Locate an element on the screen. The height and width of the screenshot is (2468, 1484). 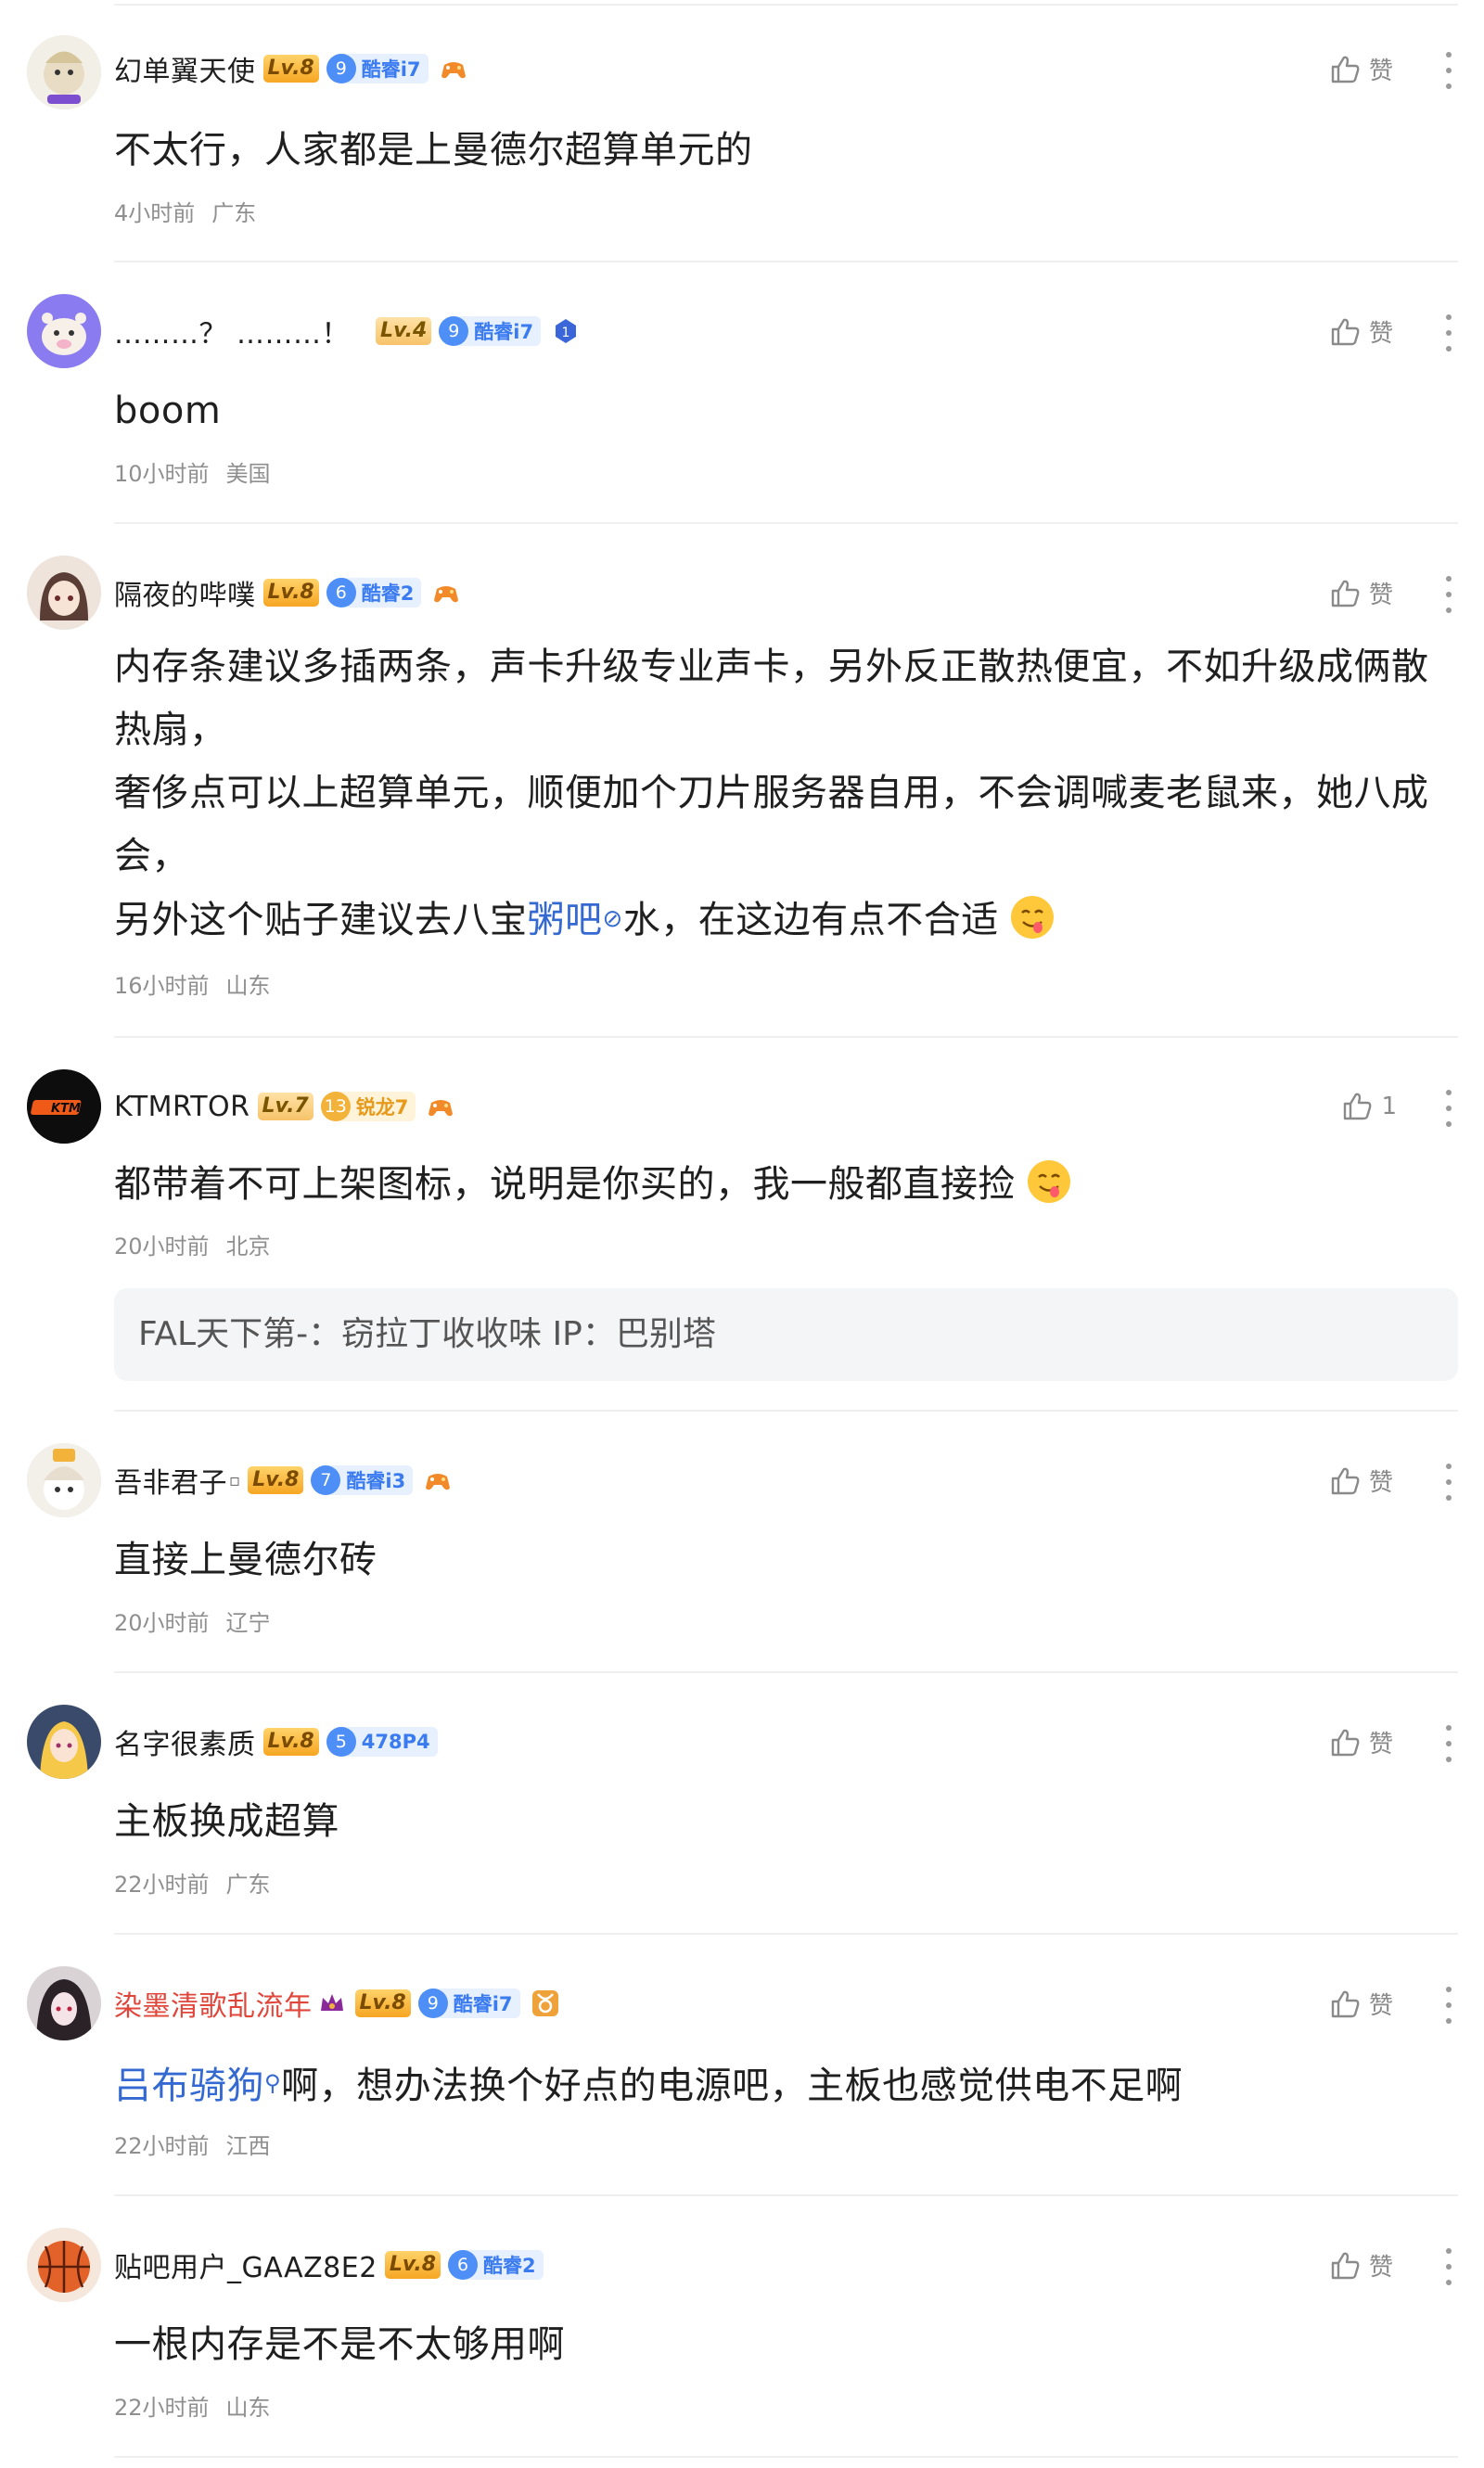
comment-content: 都带着不可上架图标，说明是你买的，我一般都直接捡 is located at coordinates (786, 1184).